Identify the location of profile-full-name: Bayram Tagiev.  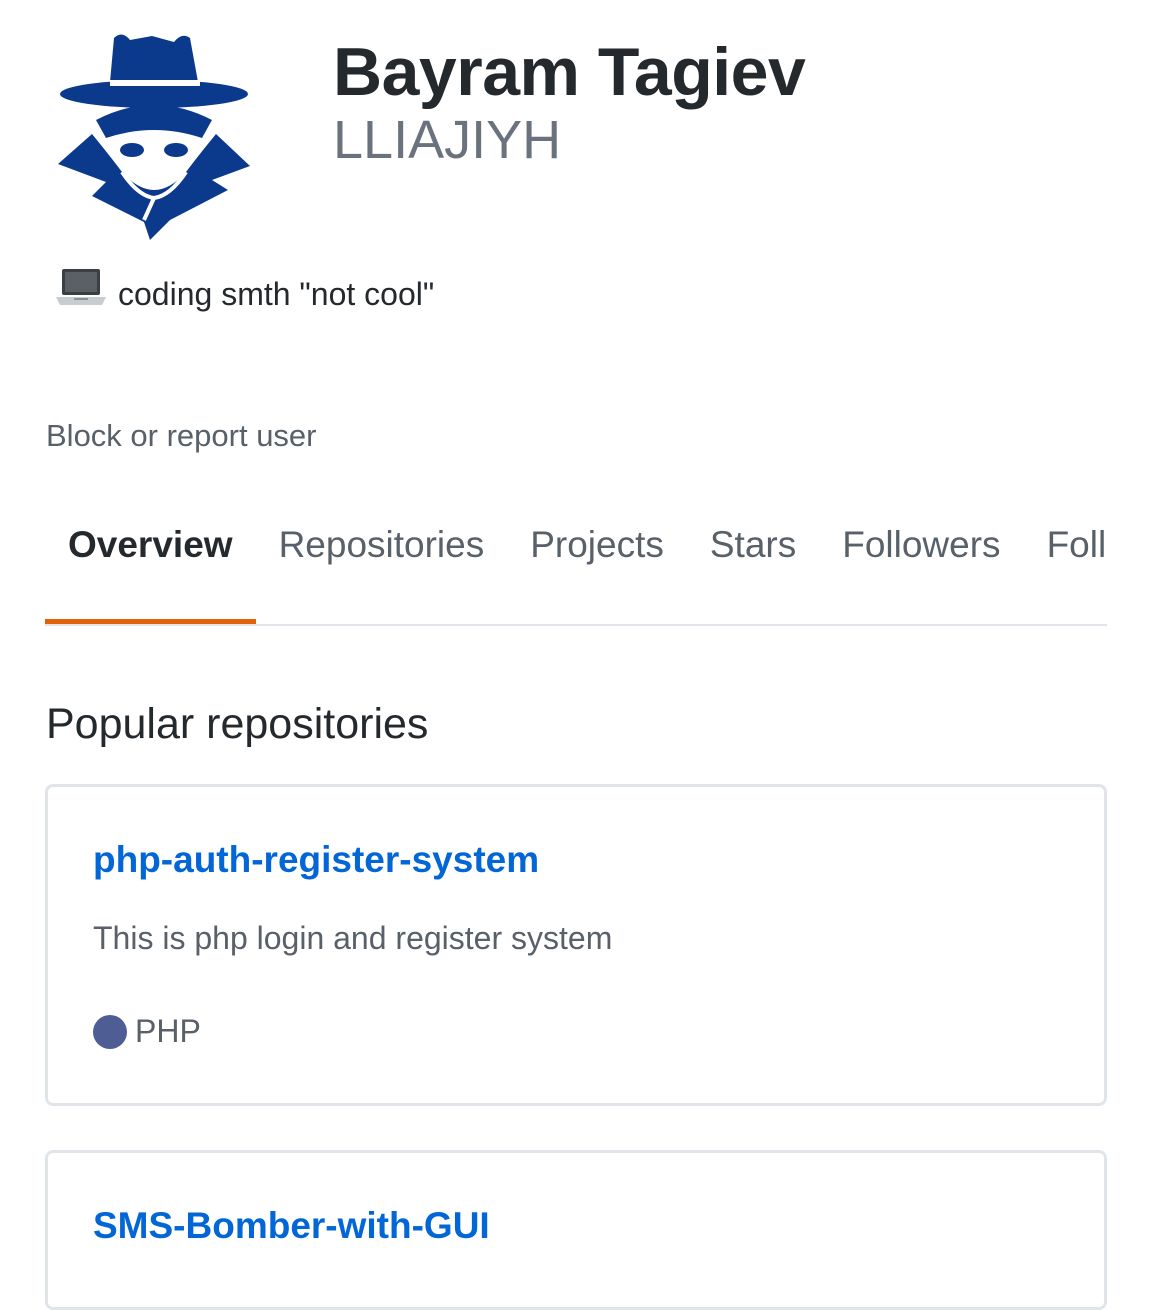
(569, 72).